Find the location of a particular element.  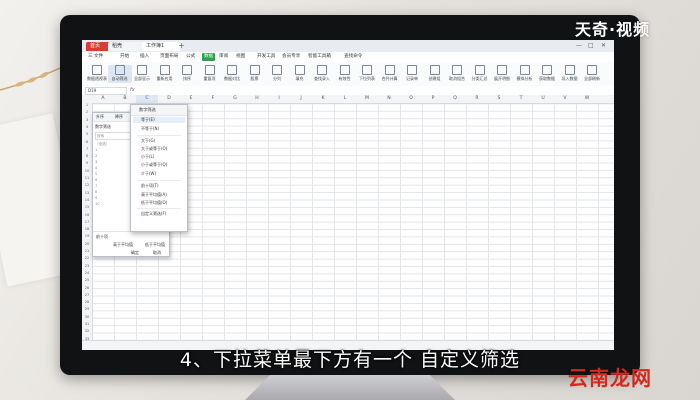

row-header: 5 is located at coordinates (87, 134).